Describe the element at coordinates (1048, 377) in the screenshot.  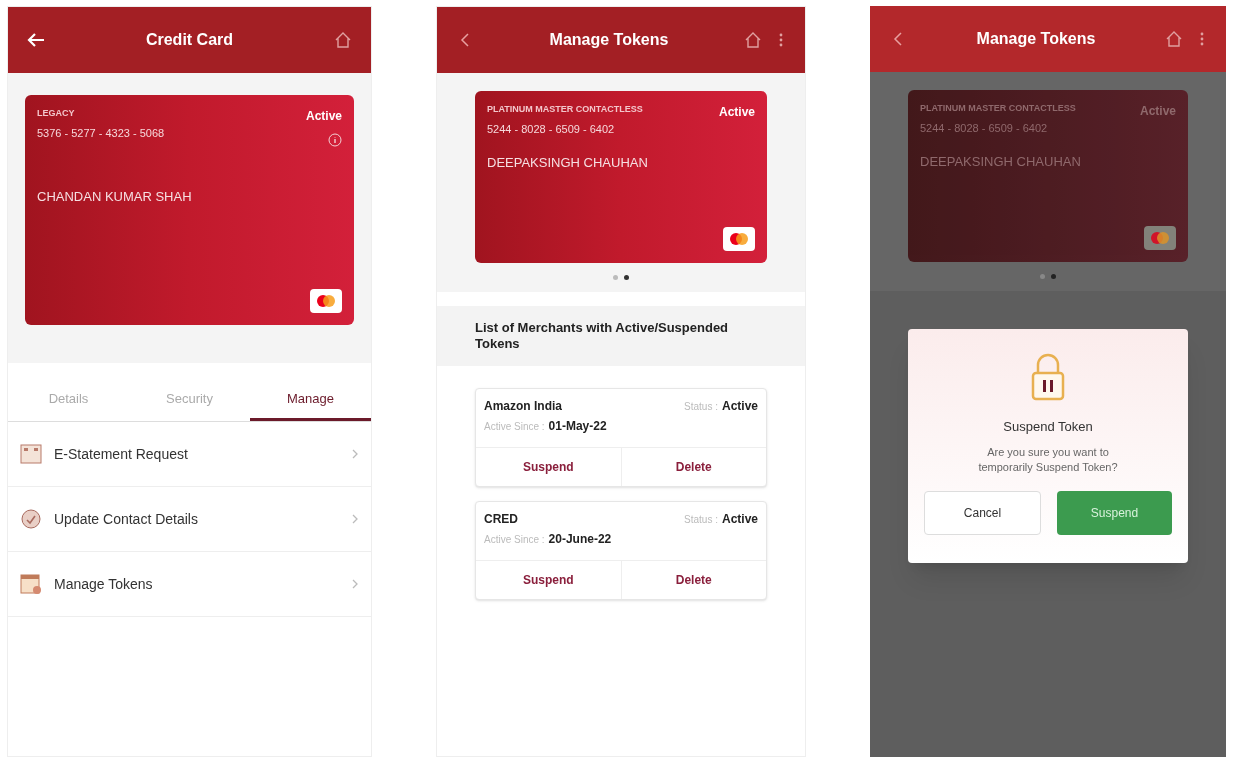
I see `lock-pause-icon` at that location.